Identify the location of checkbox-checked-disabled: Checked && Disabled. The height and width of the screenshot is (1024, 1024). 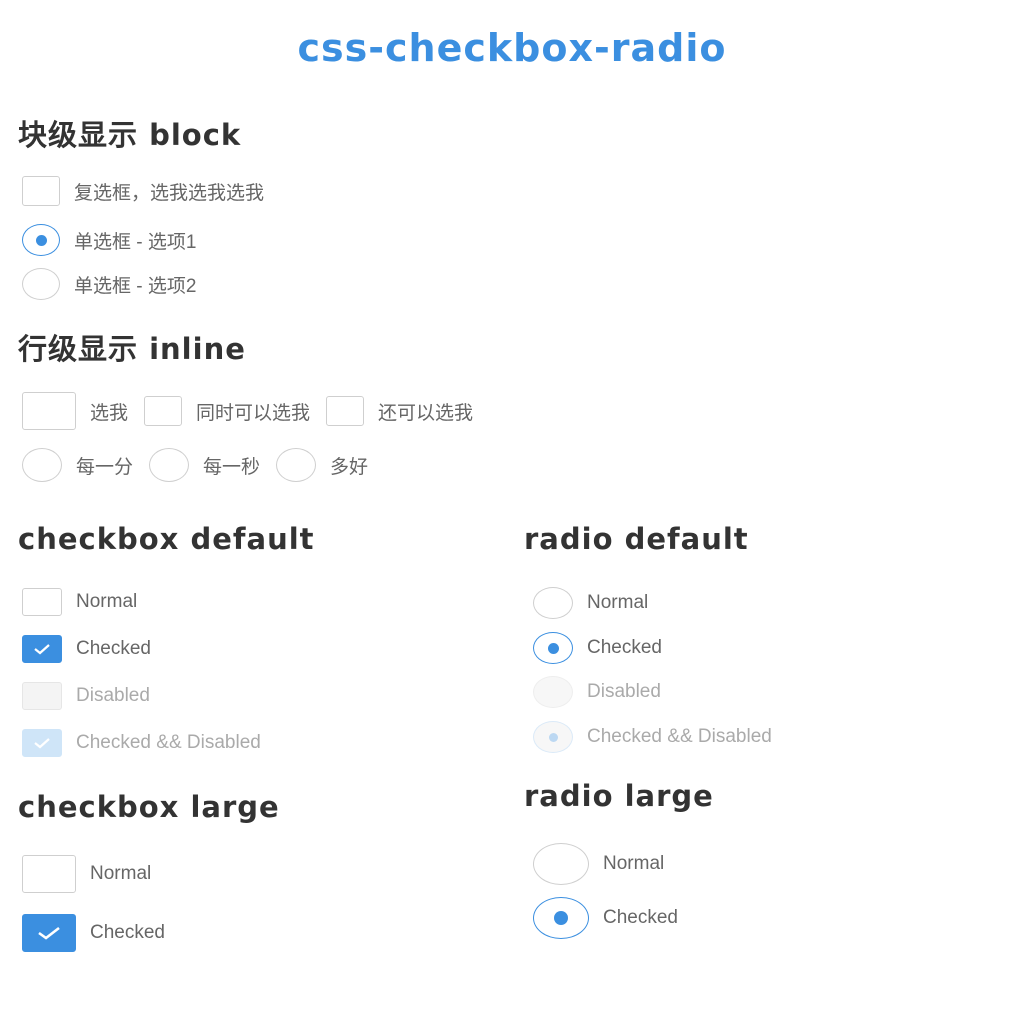
(141, 743).